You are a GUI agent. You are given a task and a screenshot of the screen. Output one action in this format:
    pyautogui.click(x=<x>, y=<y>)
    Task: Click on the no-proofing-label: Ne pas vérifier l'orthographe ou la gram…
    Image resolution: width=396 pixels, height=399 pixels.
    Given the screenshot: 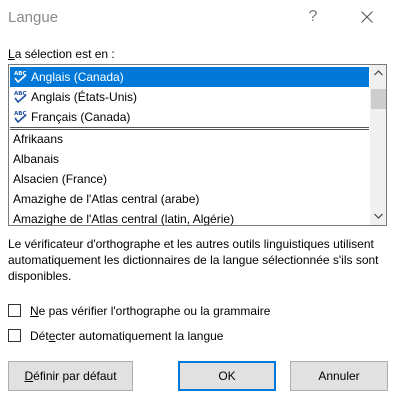 What is the action you would take?
    pyautogui.click(x=150, y=311)
    